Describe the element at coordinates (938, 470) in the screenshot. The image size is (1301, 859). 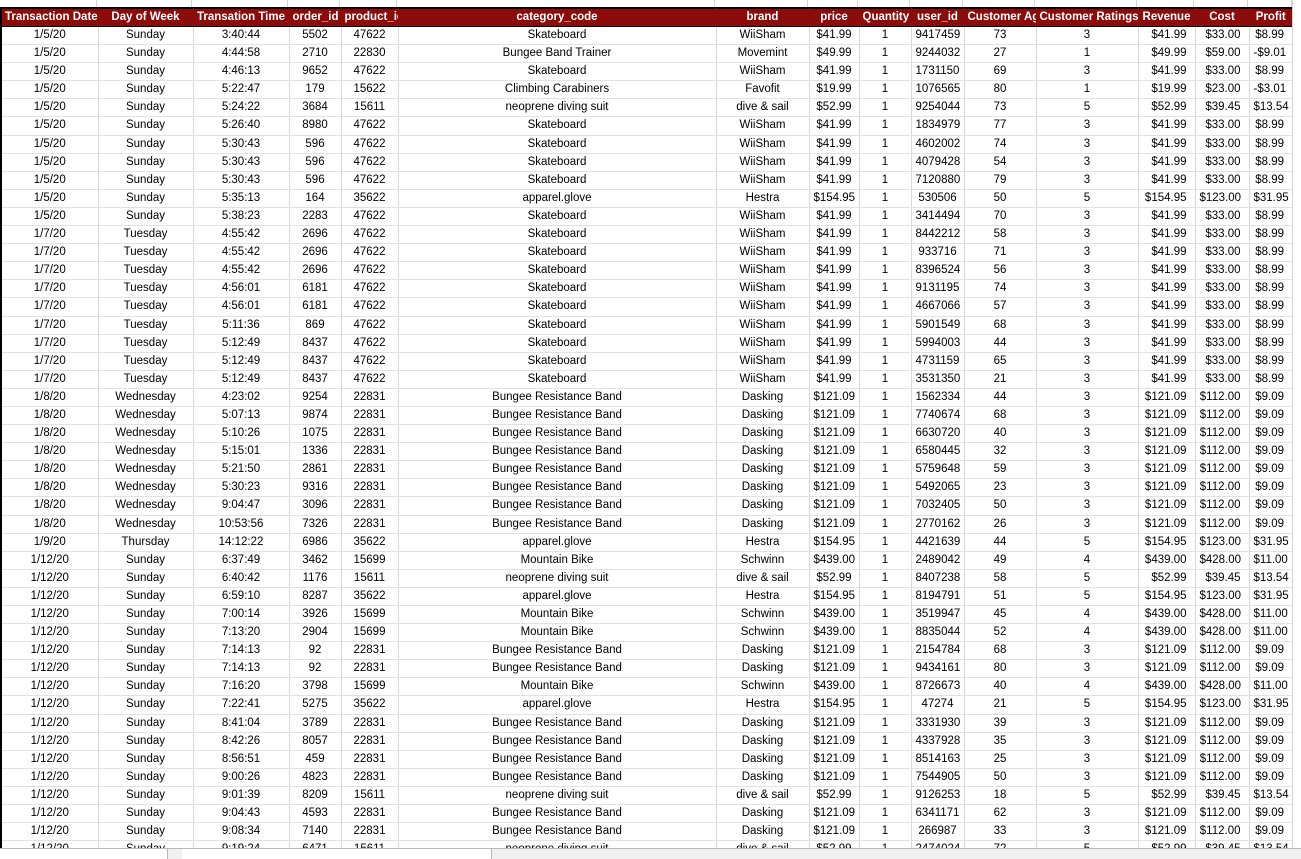
I see `cell-user_id: 5759648` at that location.